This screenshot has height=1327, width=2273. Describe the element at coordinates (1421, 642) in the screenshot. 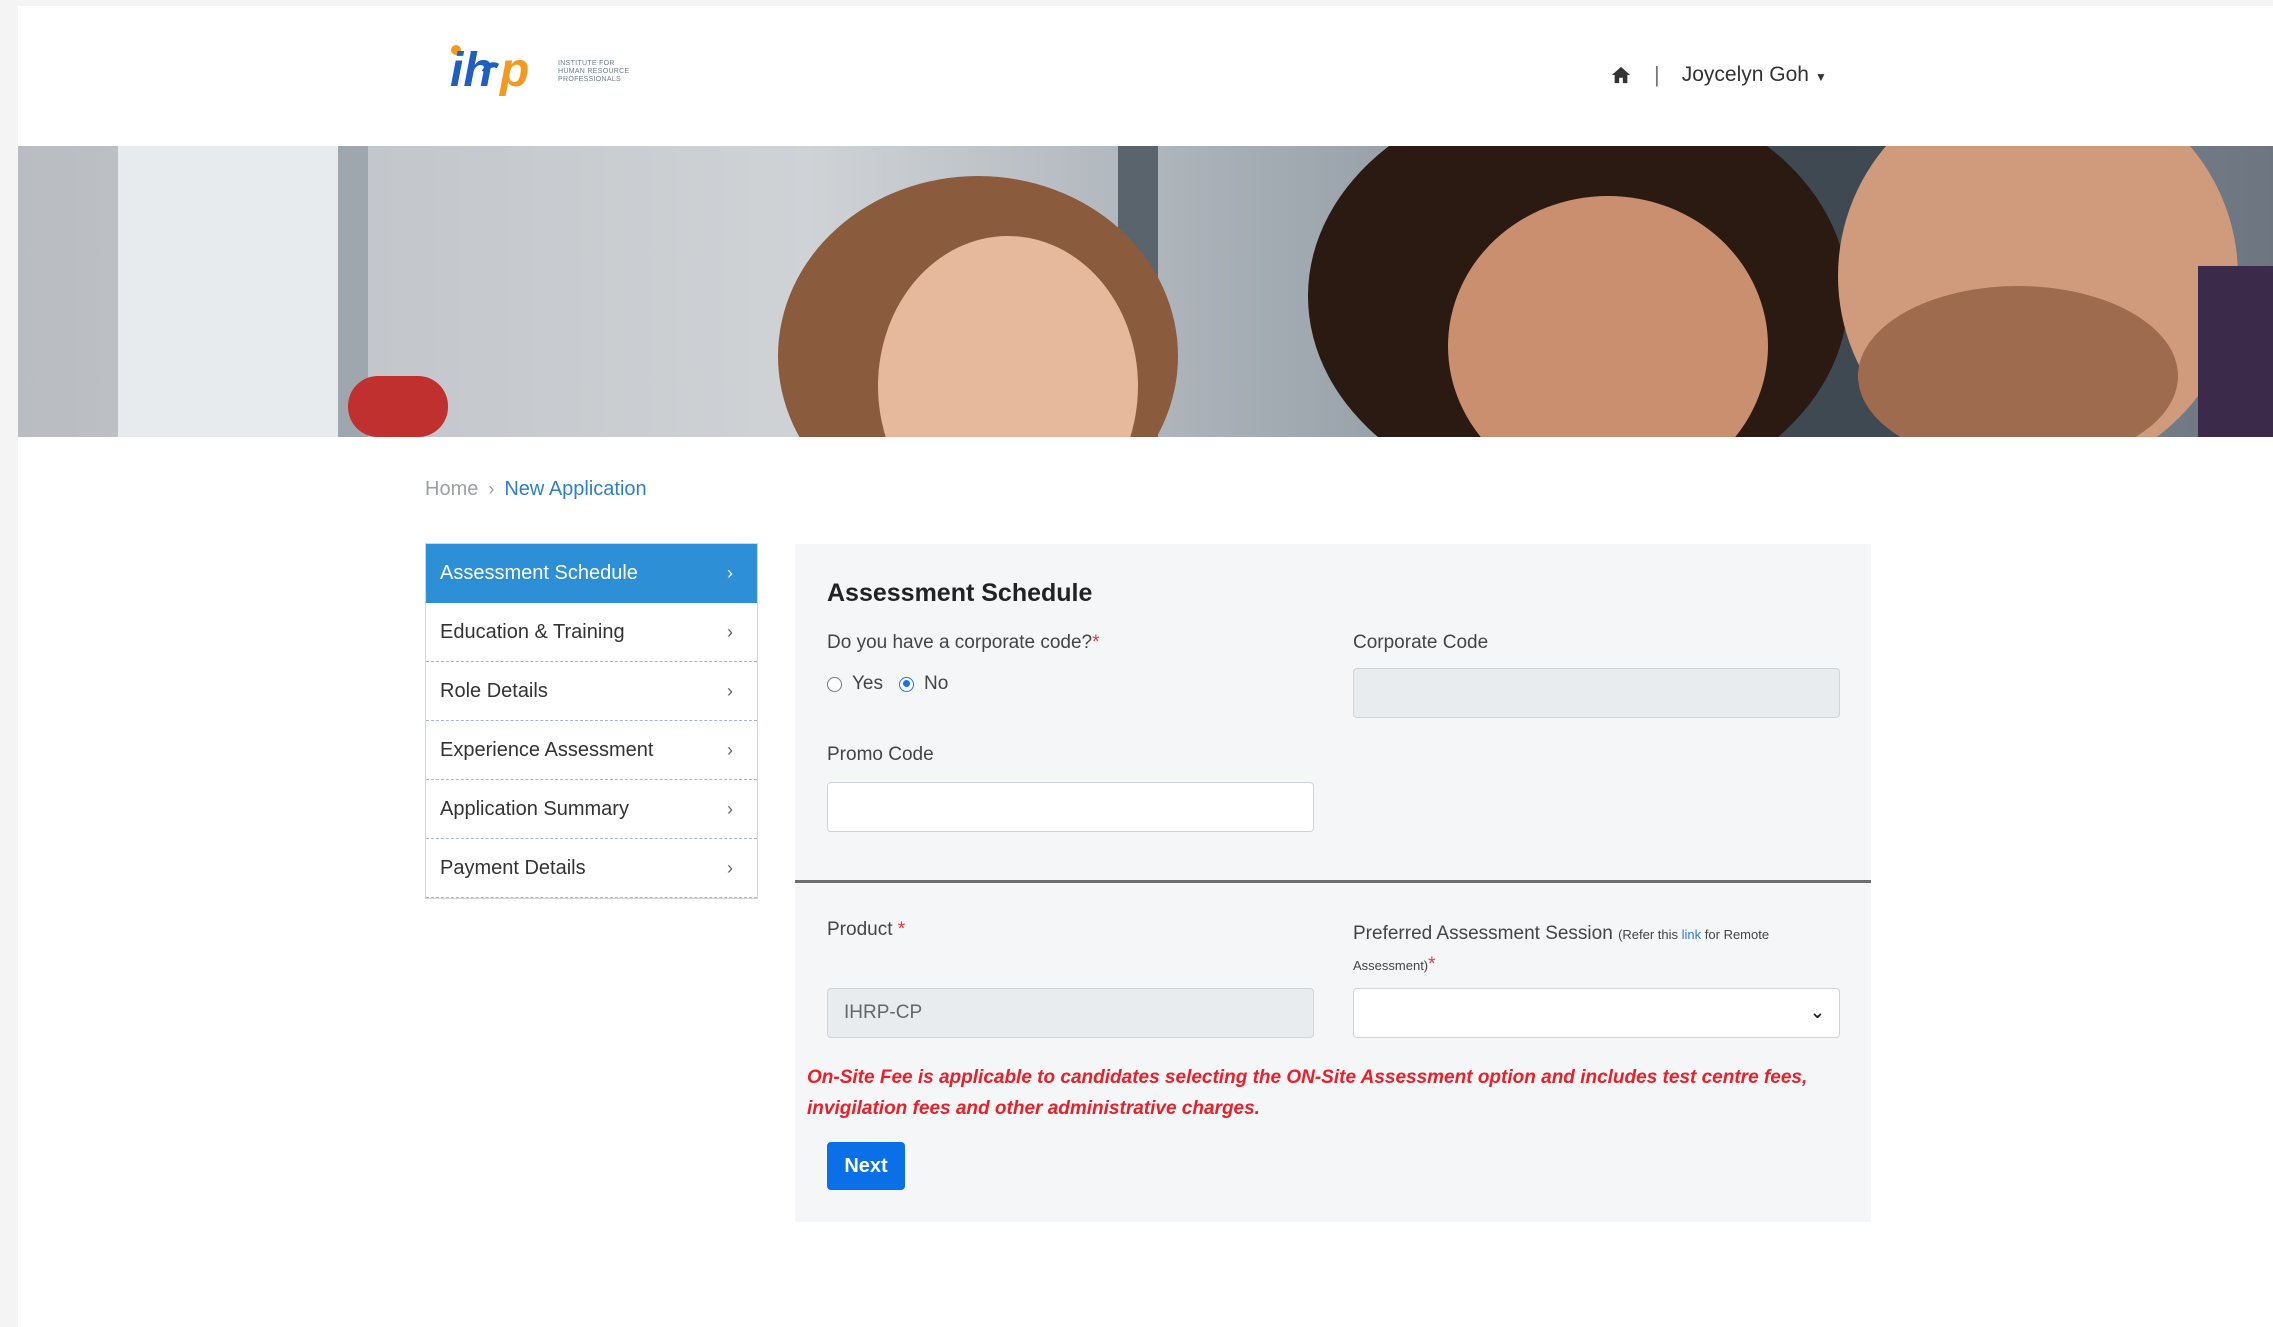

I see `corporate-code-label: Corporate Code` at that location.